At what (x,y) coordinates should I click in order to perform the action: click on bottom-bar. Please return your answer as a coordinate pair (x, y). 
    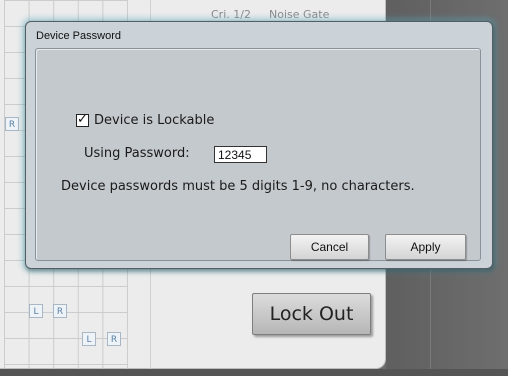
    Looking at the image, I should click on (254, 372).